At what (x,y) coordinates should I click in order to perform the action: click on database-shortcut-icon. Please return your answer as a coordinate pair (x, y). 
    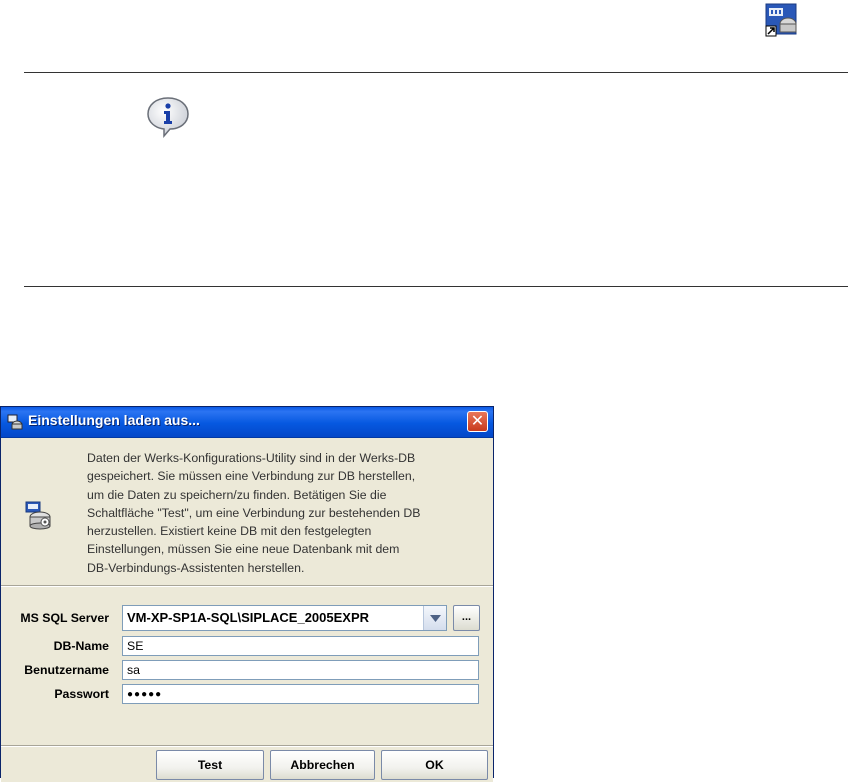
    Looking at the image, I should click on (781, 20).